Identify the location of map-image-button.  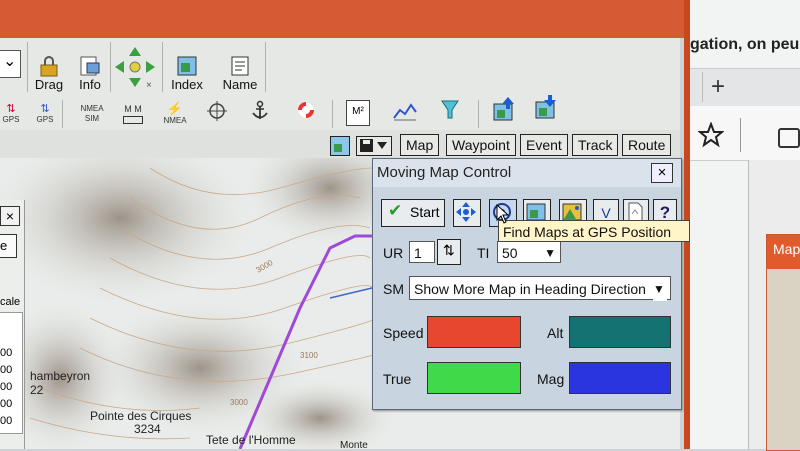
(340, 146).